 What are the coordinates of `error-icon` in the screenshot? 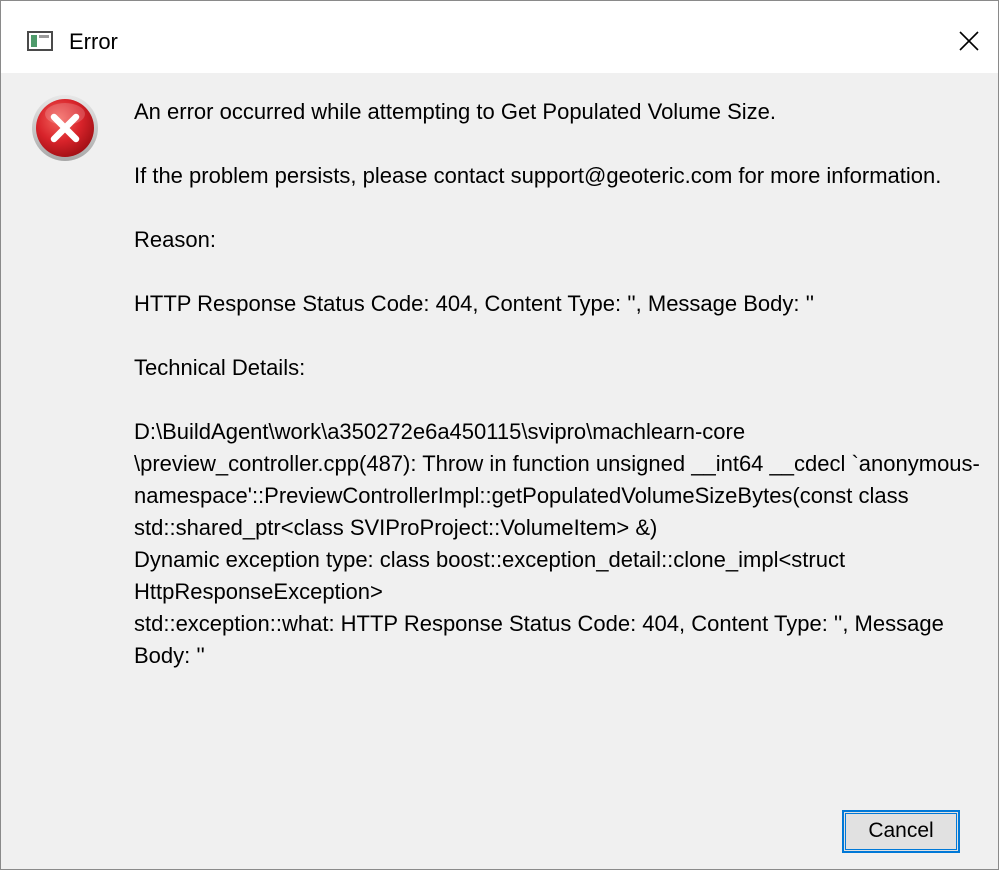 It's located at (65, 128).